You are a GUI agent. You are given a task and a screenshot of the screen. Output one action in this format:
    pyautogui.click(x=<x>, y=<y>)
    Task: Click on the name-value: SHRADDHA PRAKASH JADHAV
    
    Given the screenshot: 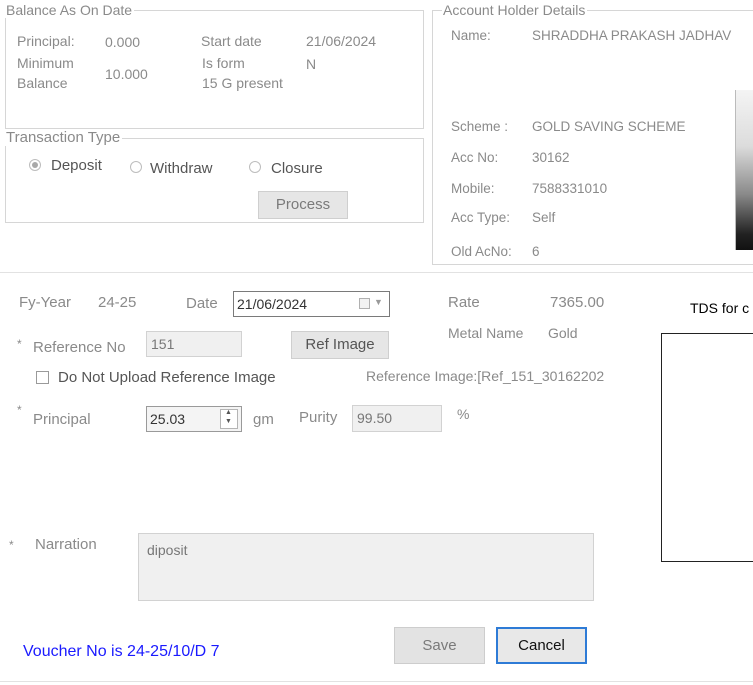 What is the action you would take?
    pyautogui.click(x=632, y=35)
    